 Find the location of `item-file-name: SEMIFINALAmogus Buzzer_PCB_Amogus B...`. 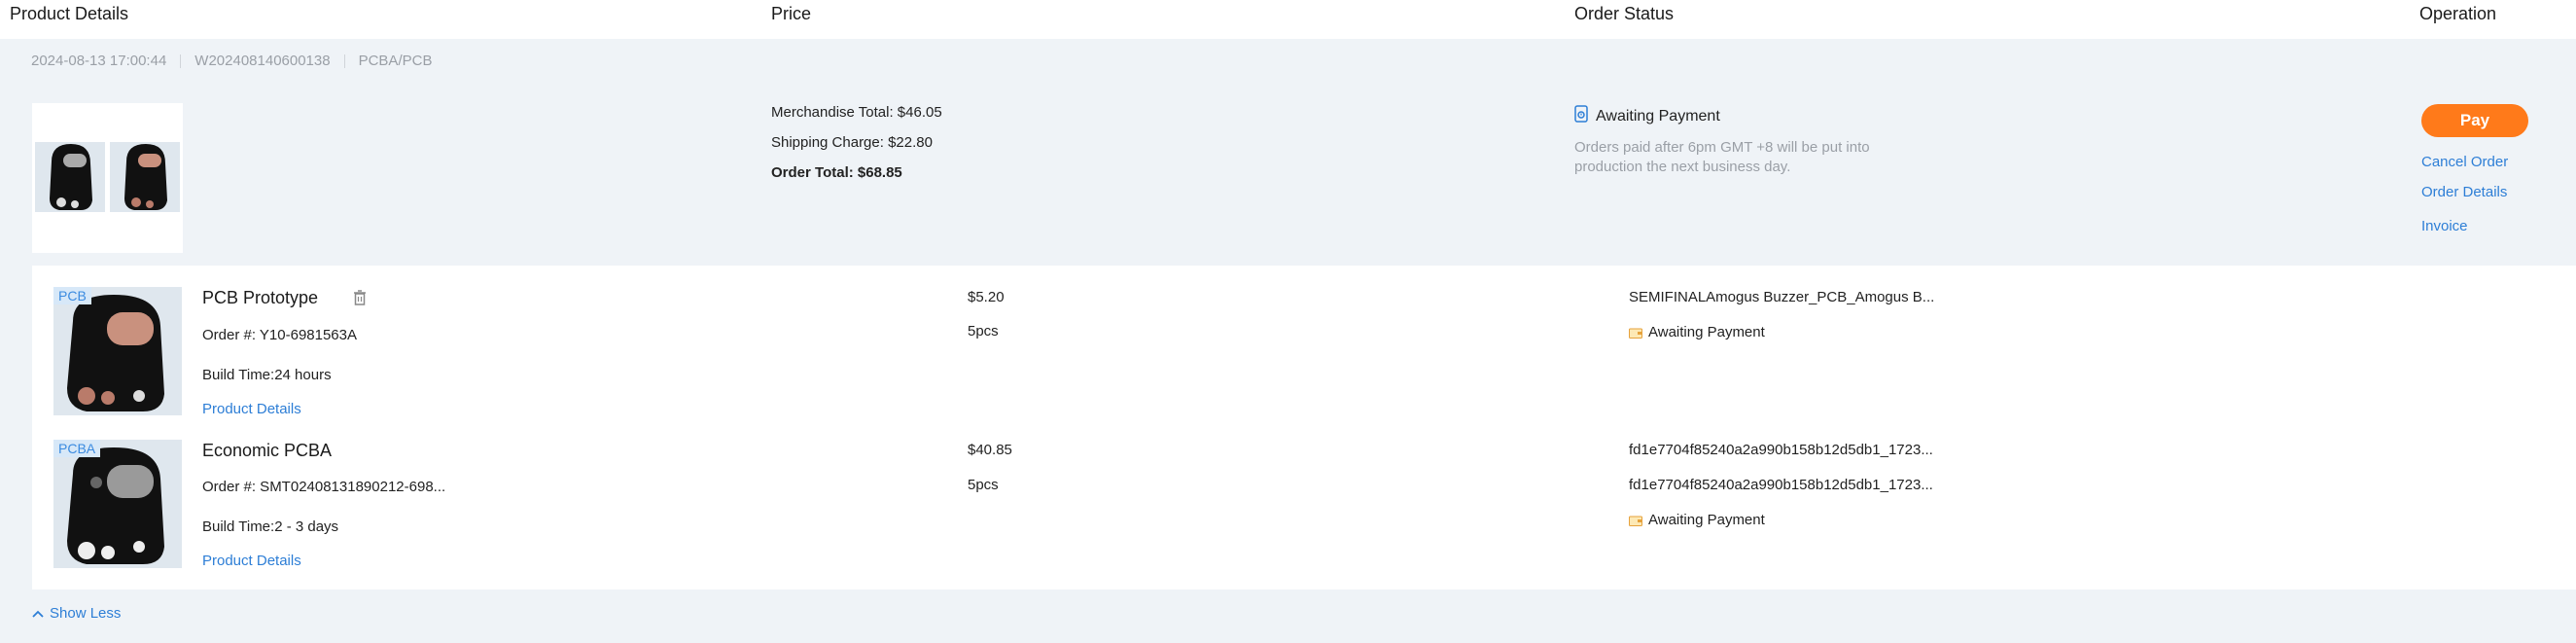

item-file-name: SEMIFINALAmogus Buzzer_PCB_Amogus B... is located at coordinates (1782, 297).